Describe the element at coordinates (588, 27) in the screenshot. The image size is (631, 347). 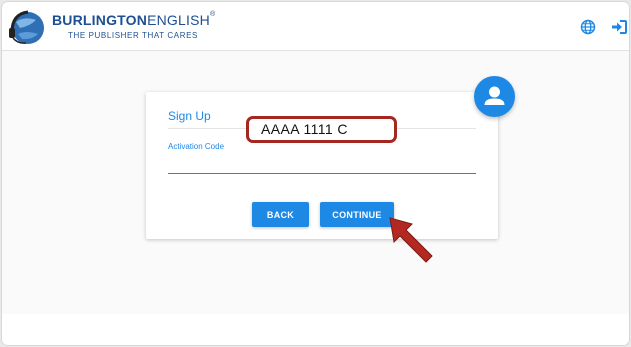
I see `globe-icon` at that location.